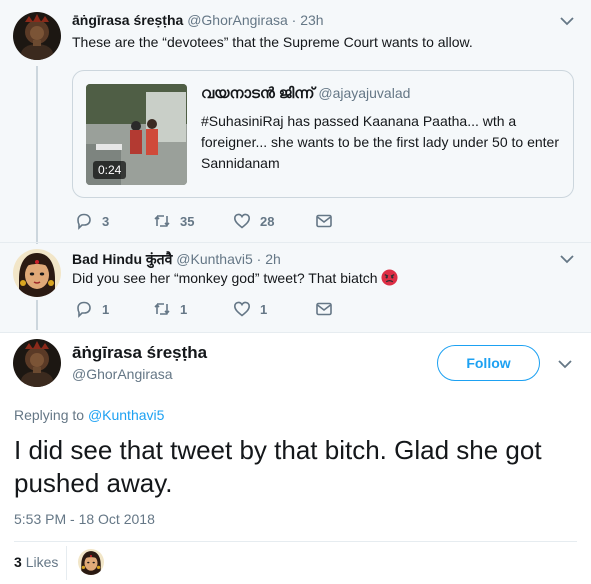 The width and height of the screenshot is (591, 584). Describe the element at coordinates (364, 93) in the screenshot. I see `quoted-author-handle: @ajayajuvalad` at that location.